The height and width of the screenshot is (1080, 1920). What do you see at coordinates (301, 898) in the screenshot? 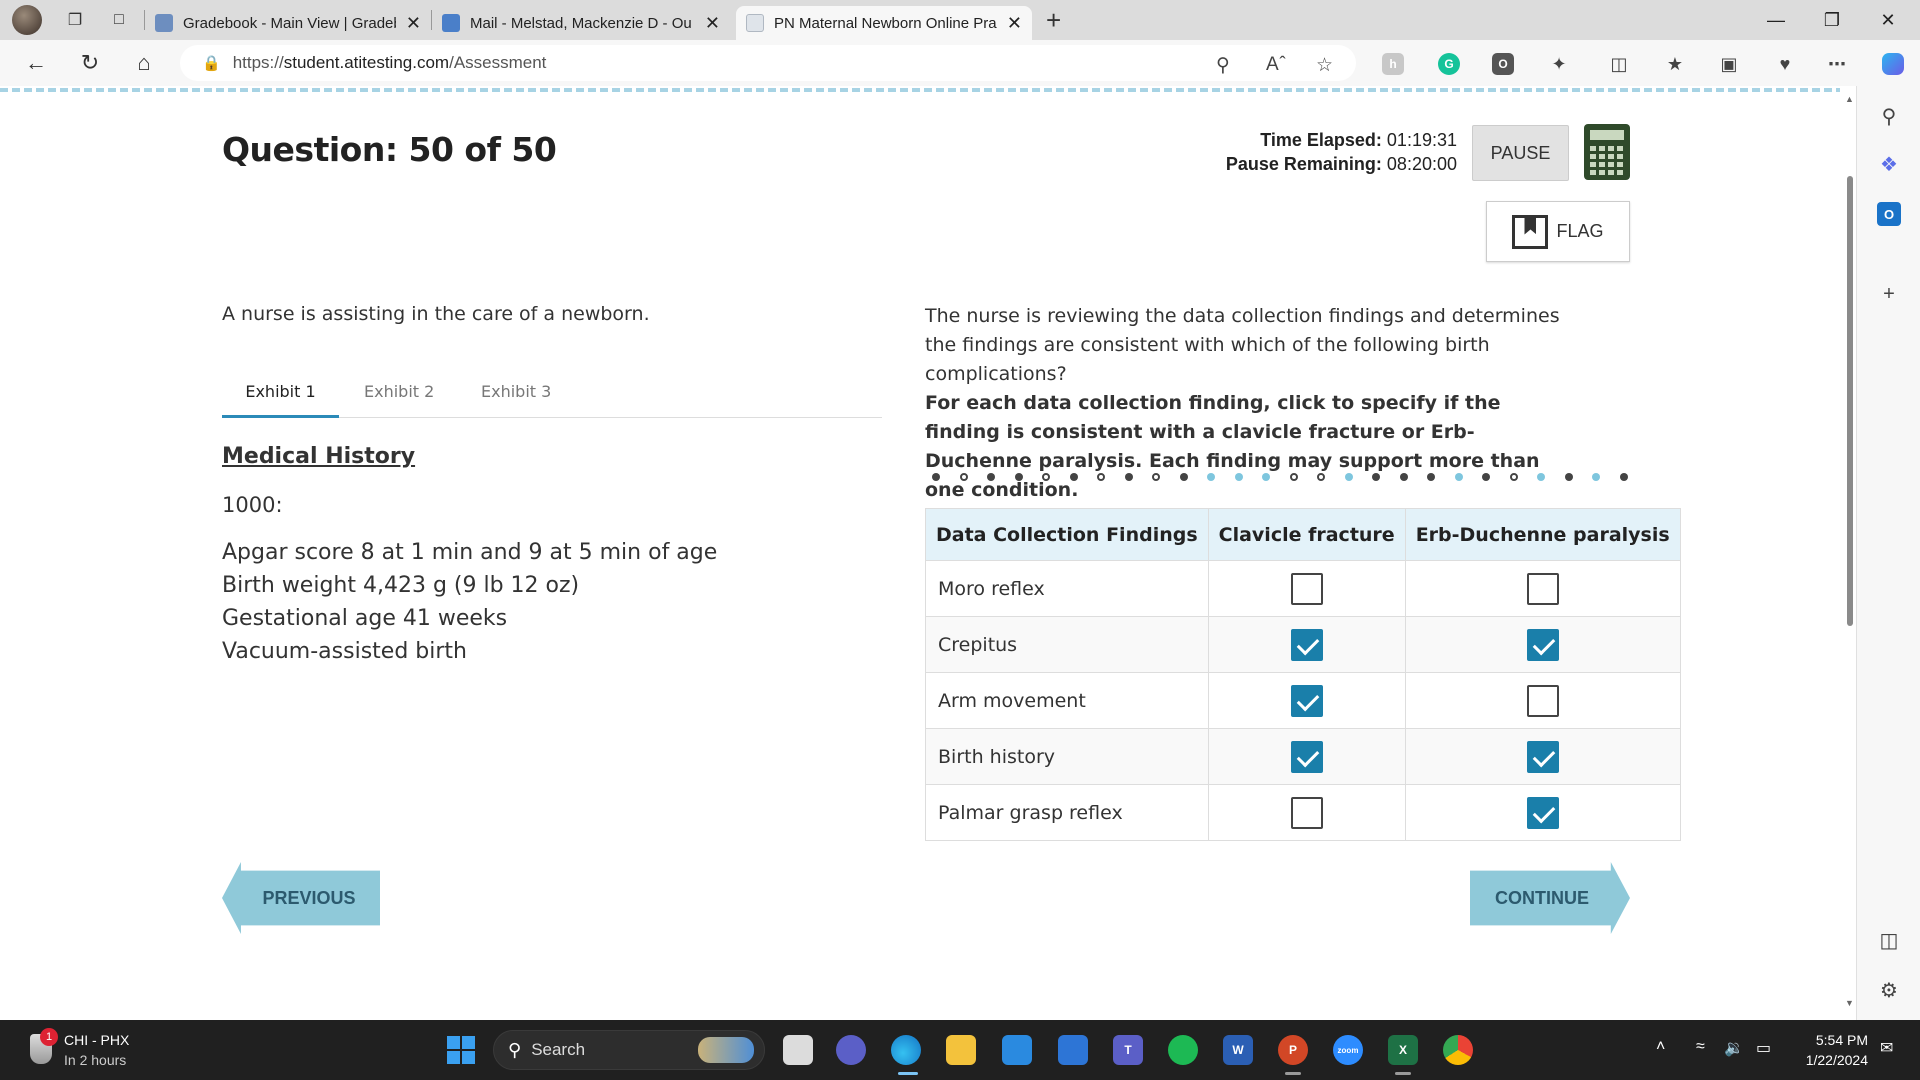
I see `previous-button: PREVIOUS` at bounding box center [301, 898].